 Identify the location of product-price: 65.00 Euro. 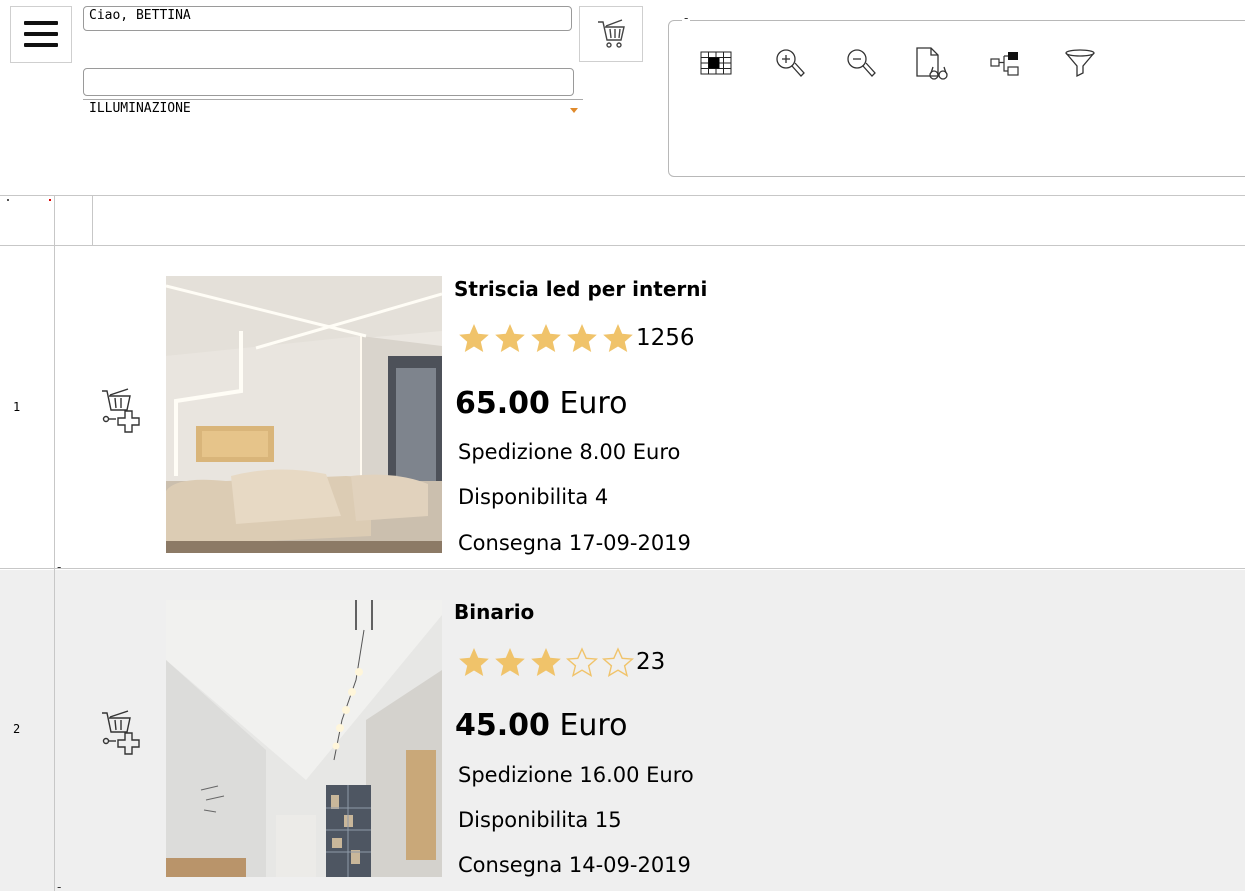
(541, 403).